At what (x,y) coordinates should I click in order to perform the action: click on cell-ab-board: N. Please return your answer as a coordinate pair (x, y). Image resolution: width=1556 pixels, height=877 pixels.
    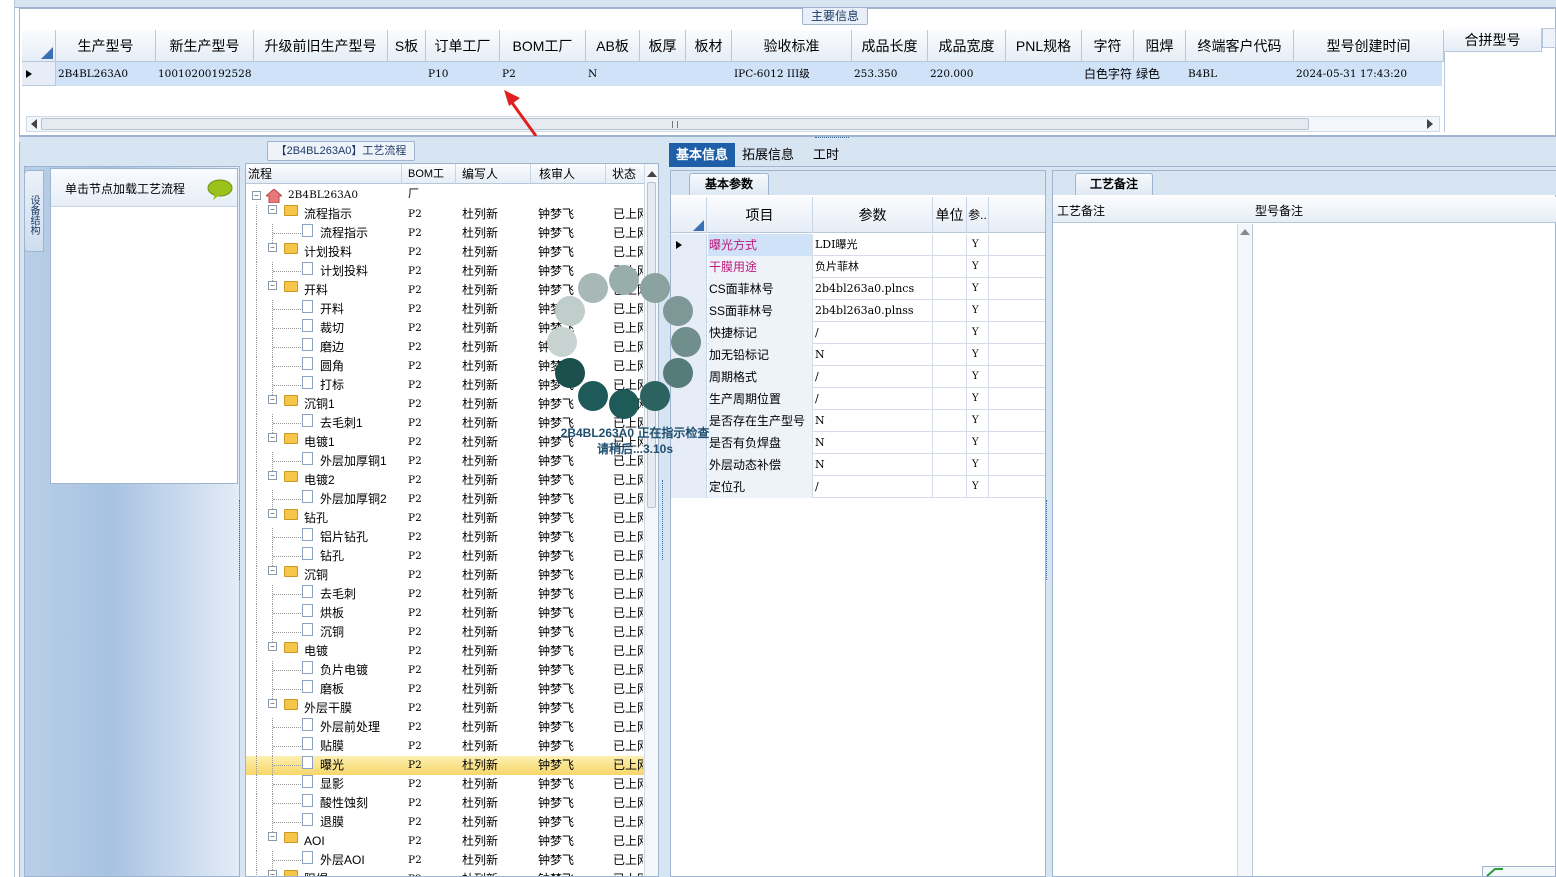
    Looking at the image, I should click on (614, 74).